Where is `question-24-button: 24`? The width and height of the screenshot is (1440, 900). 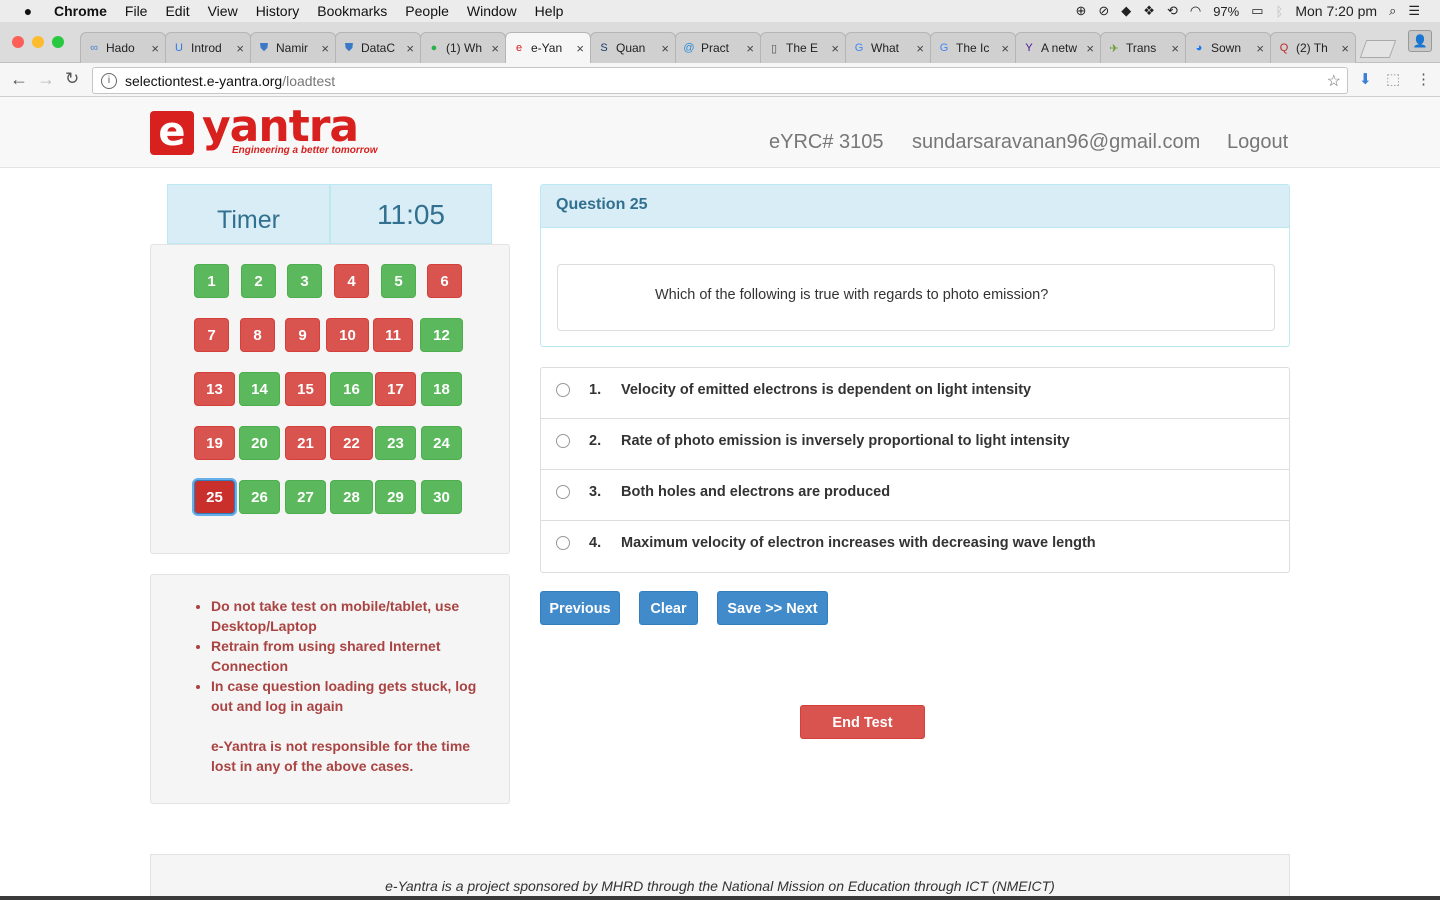
question-24-button: 24 is located at coordinates (441, 443).